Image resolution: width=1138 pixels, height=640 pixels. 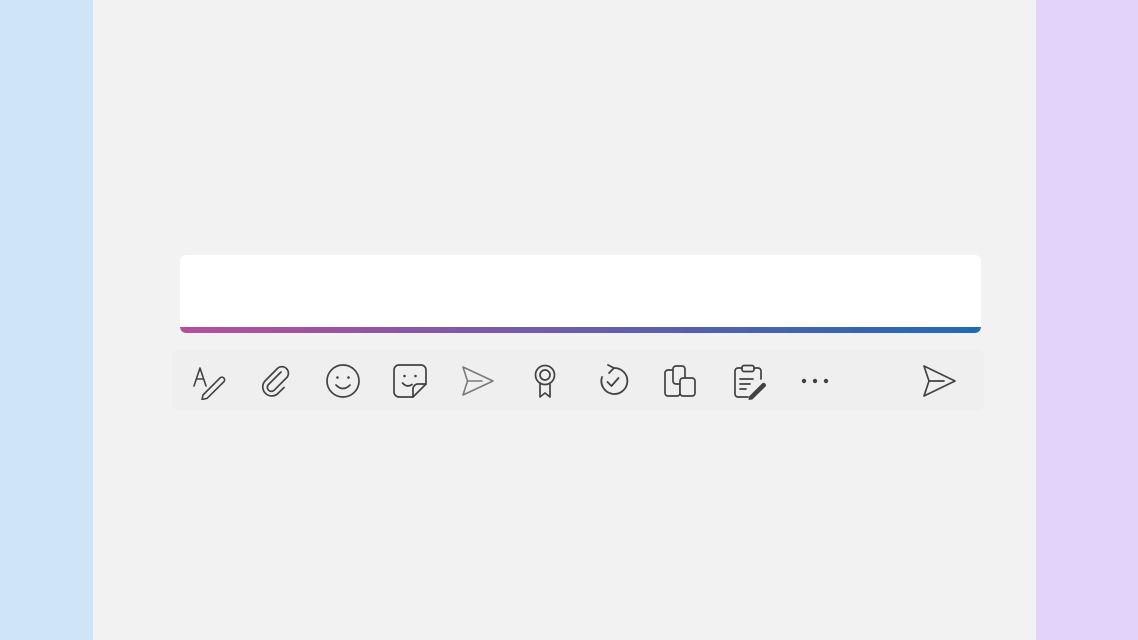 I want to click on send-button, so click(x=939, y=381).